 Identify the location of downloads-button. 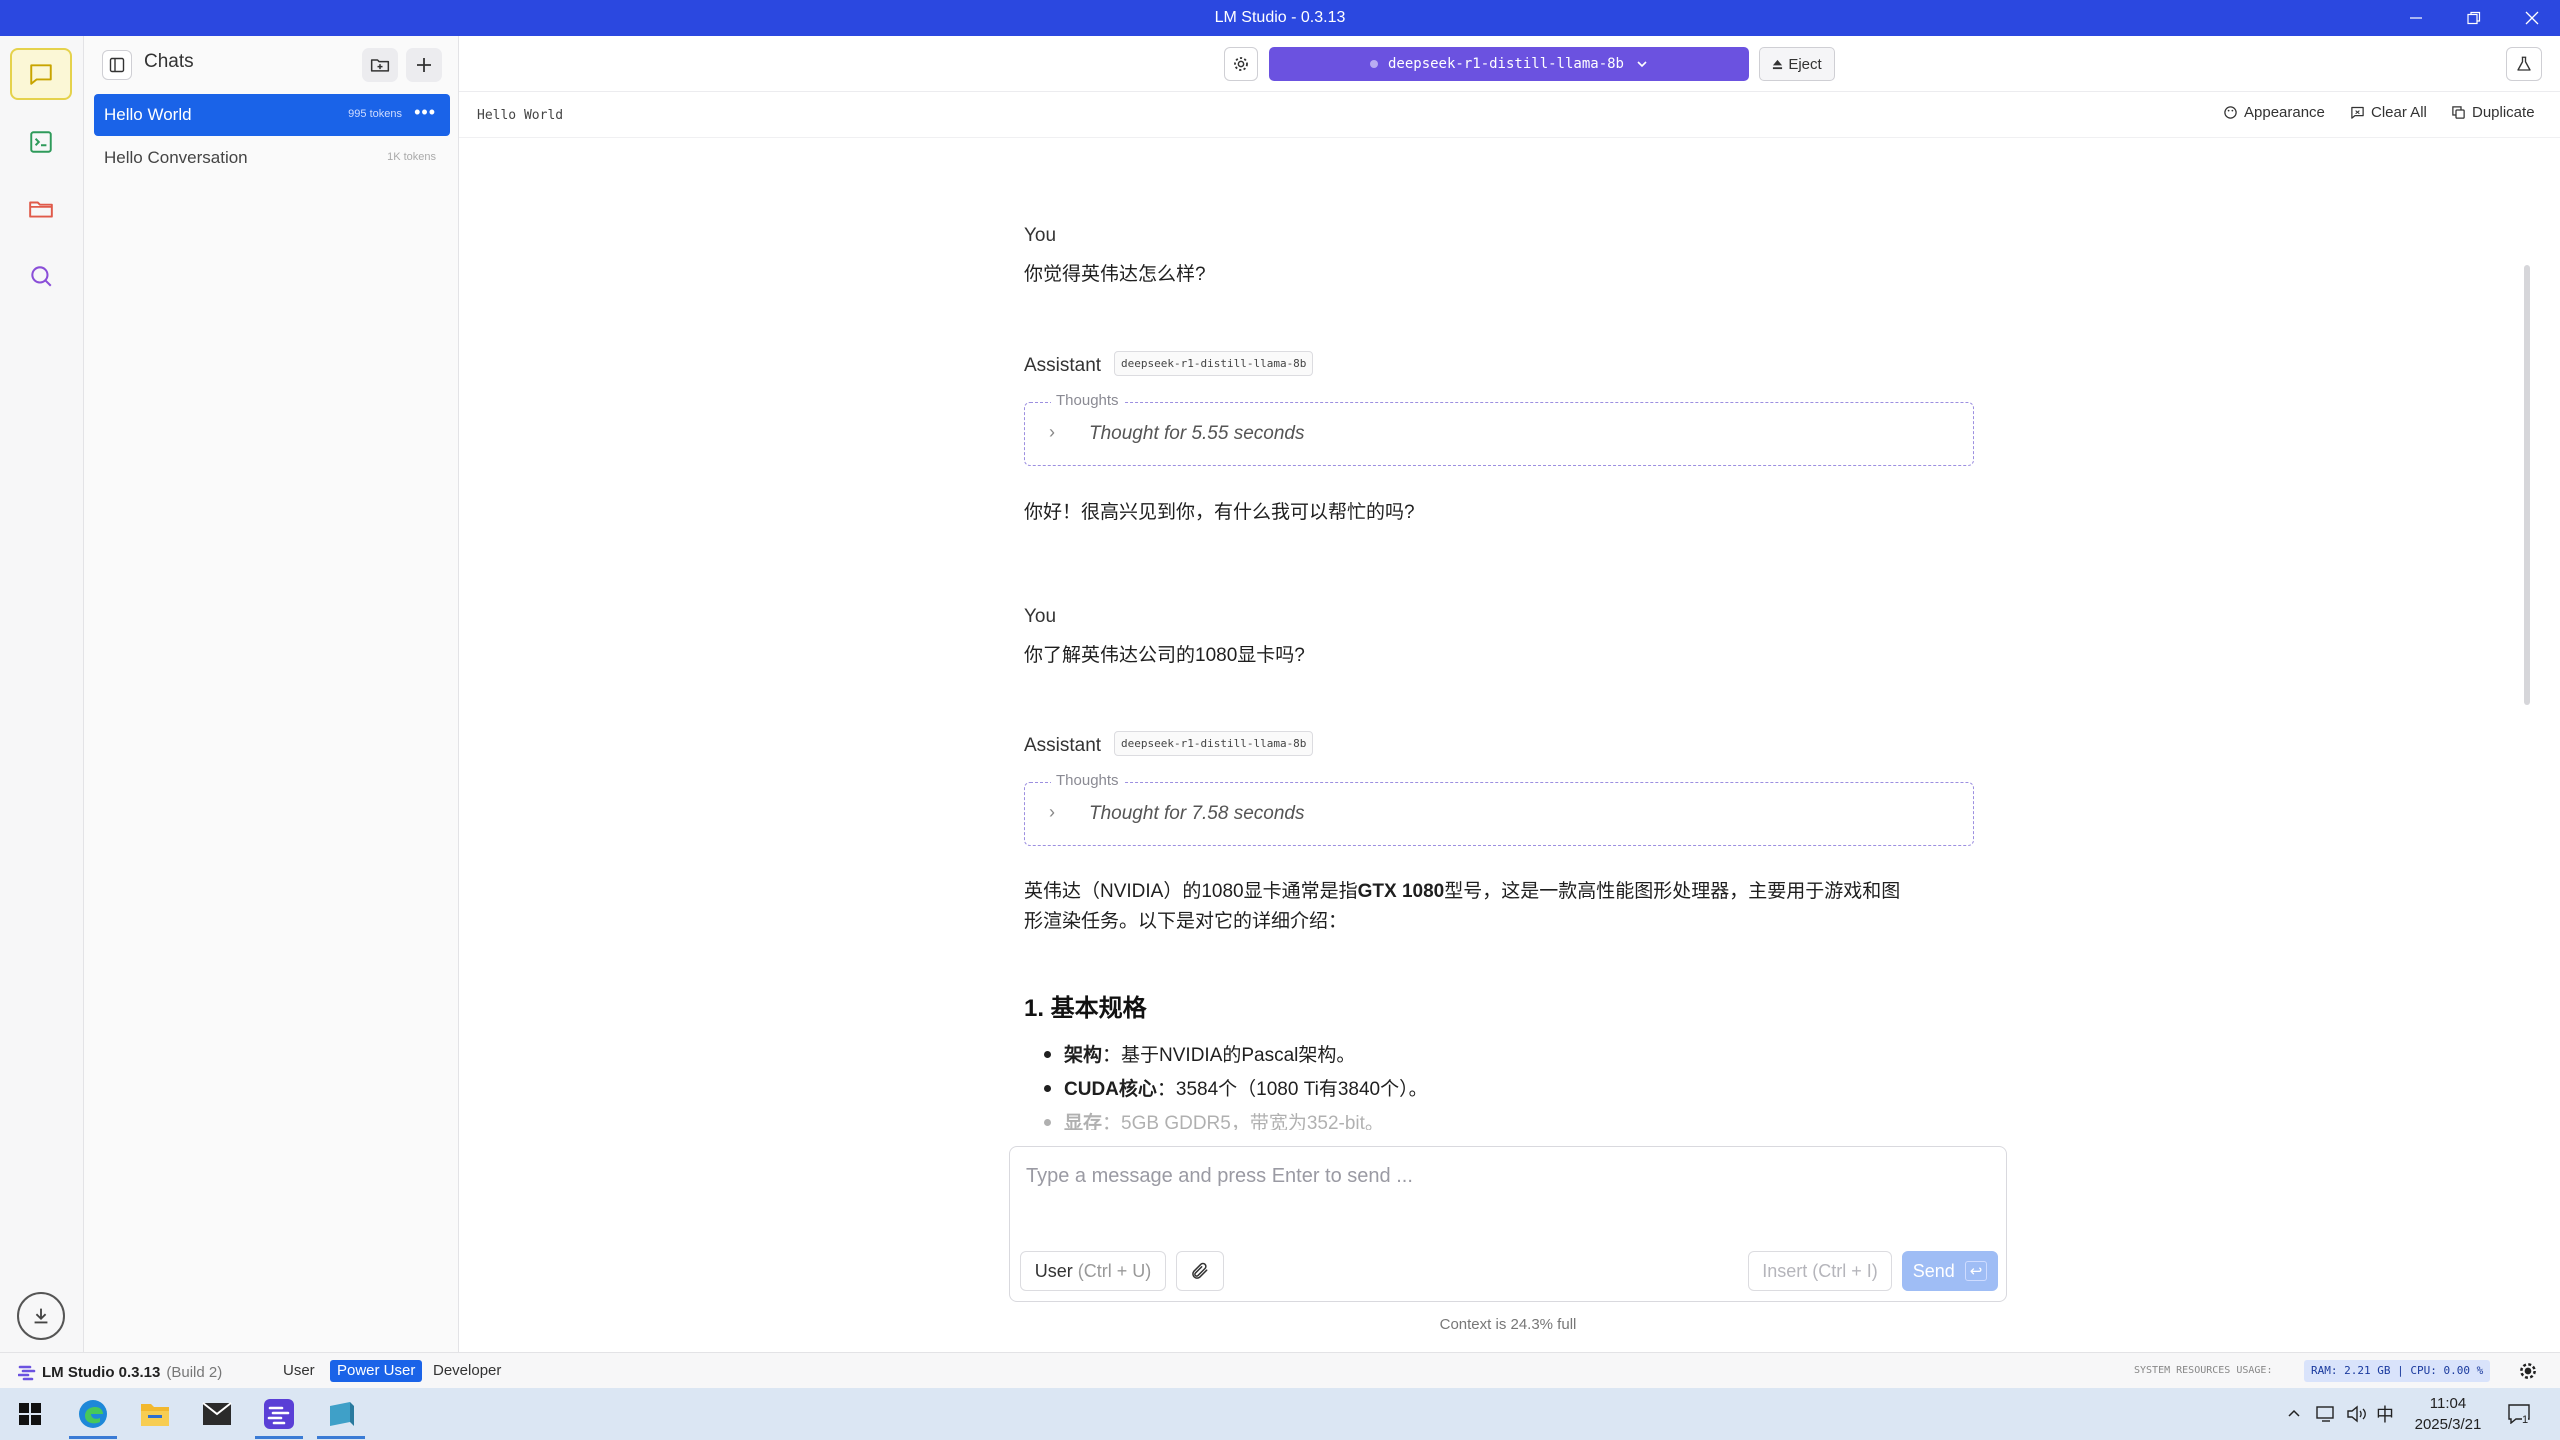
(41, 1316).